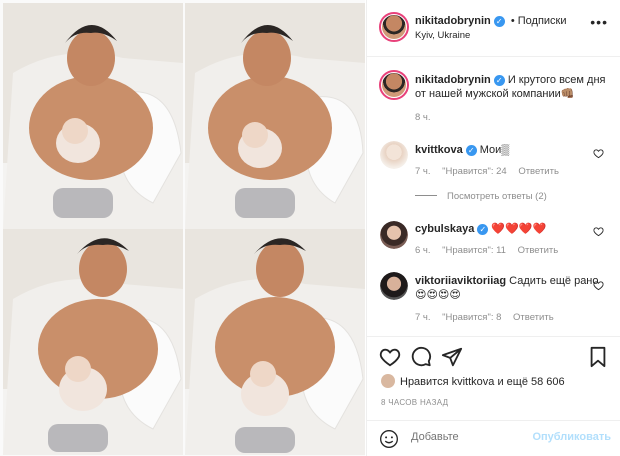  I want to click on liked-by: Нравится kvittkova и ещё 58 606, so click(473, 381).